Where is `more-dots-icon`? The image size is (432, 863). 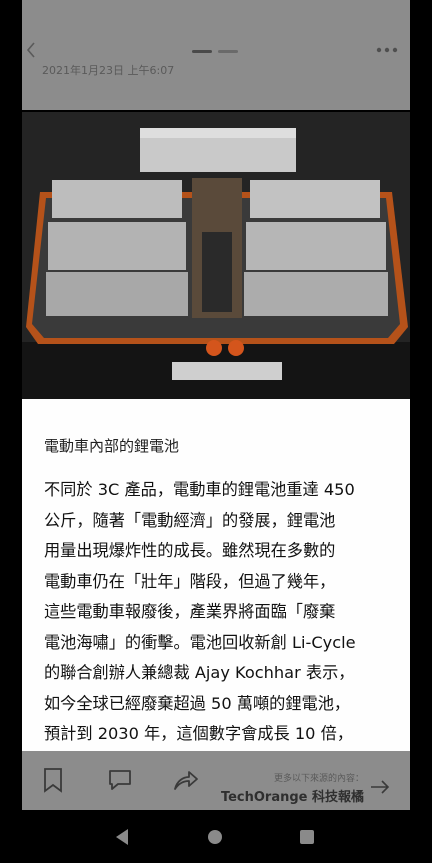 more-dots-icon is located at coordinates (389, 48).